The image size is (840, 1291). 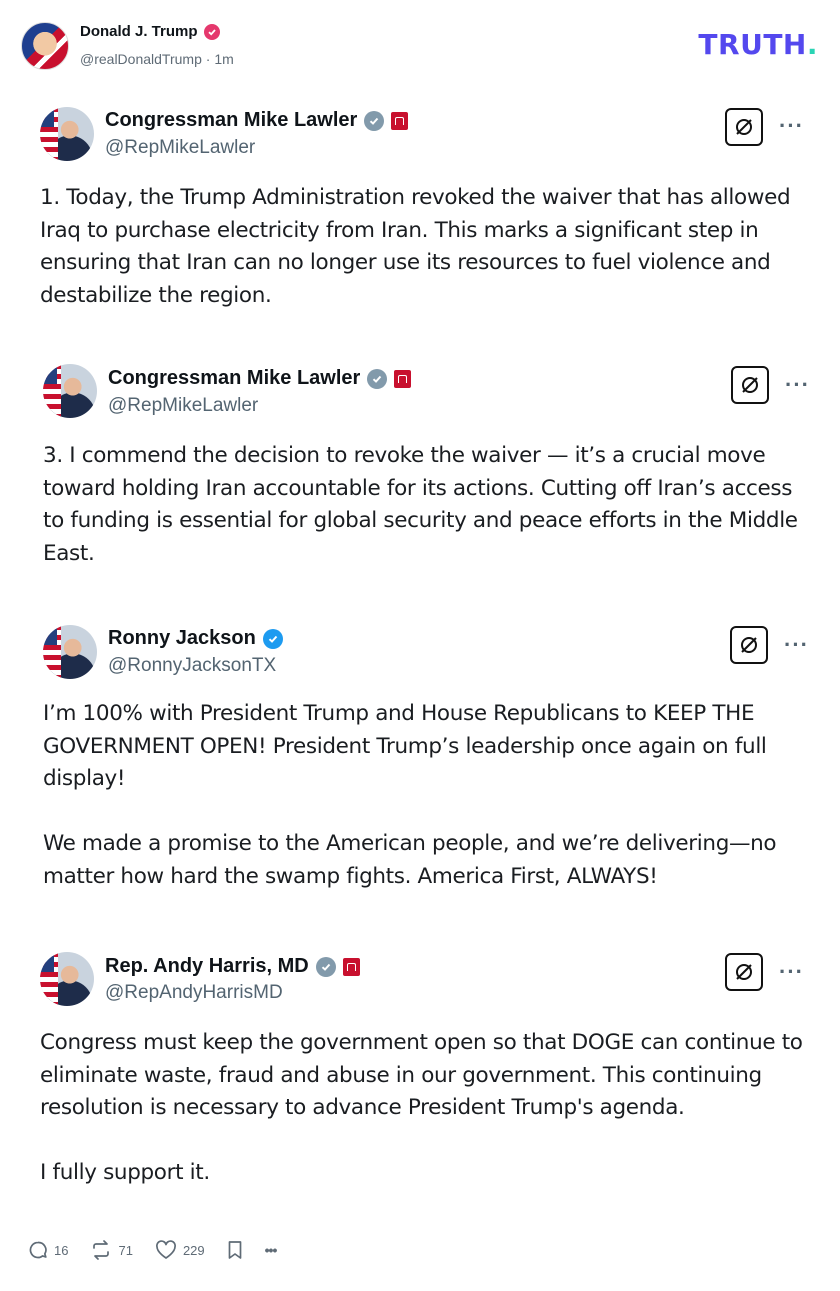 I want to click on retruth-button: 71, so click(x=111, y=1250).